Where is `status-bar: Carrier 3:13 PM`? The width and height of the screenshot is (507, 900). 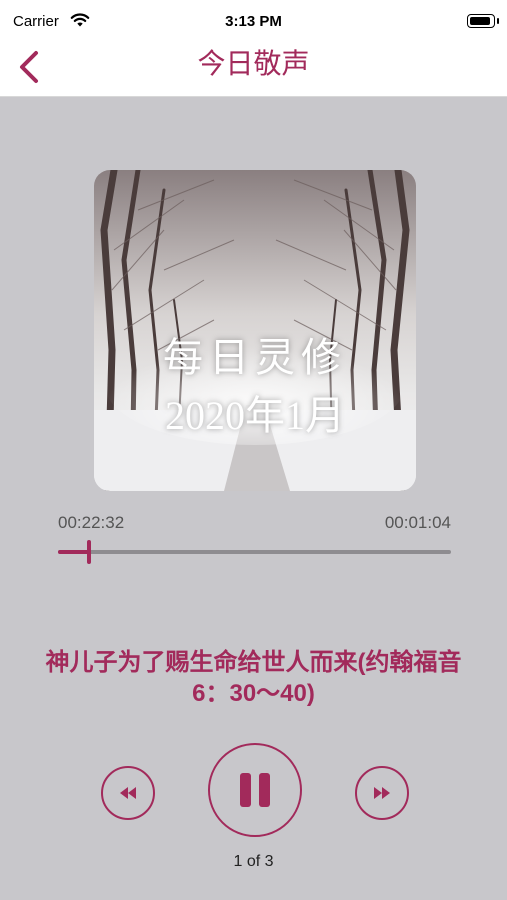
status-bar: Carrier 3:13 PM is located at coordinates (253, 22).